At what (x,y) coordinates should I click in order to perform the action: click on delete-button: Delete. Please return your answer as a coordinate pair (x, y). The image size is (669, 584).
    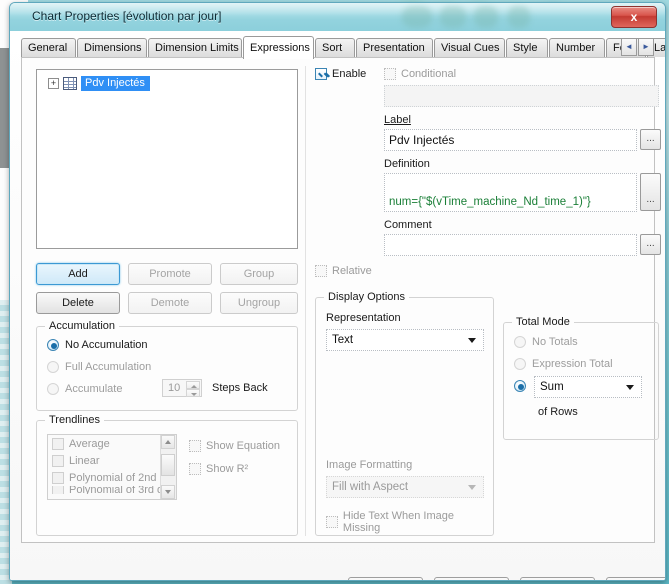
    Looking at the image, I should click on (78, 303).